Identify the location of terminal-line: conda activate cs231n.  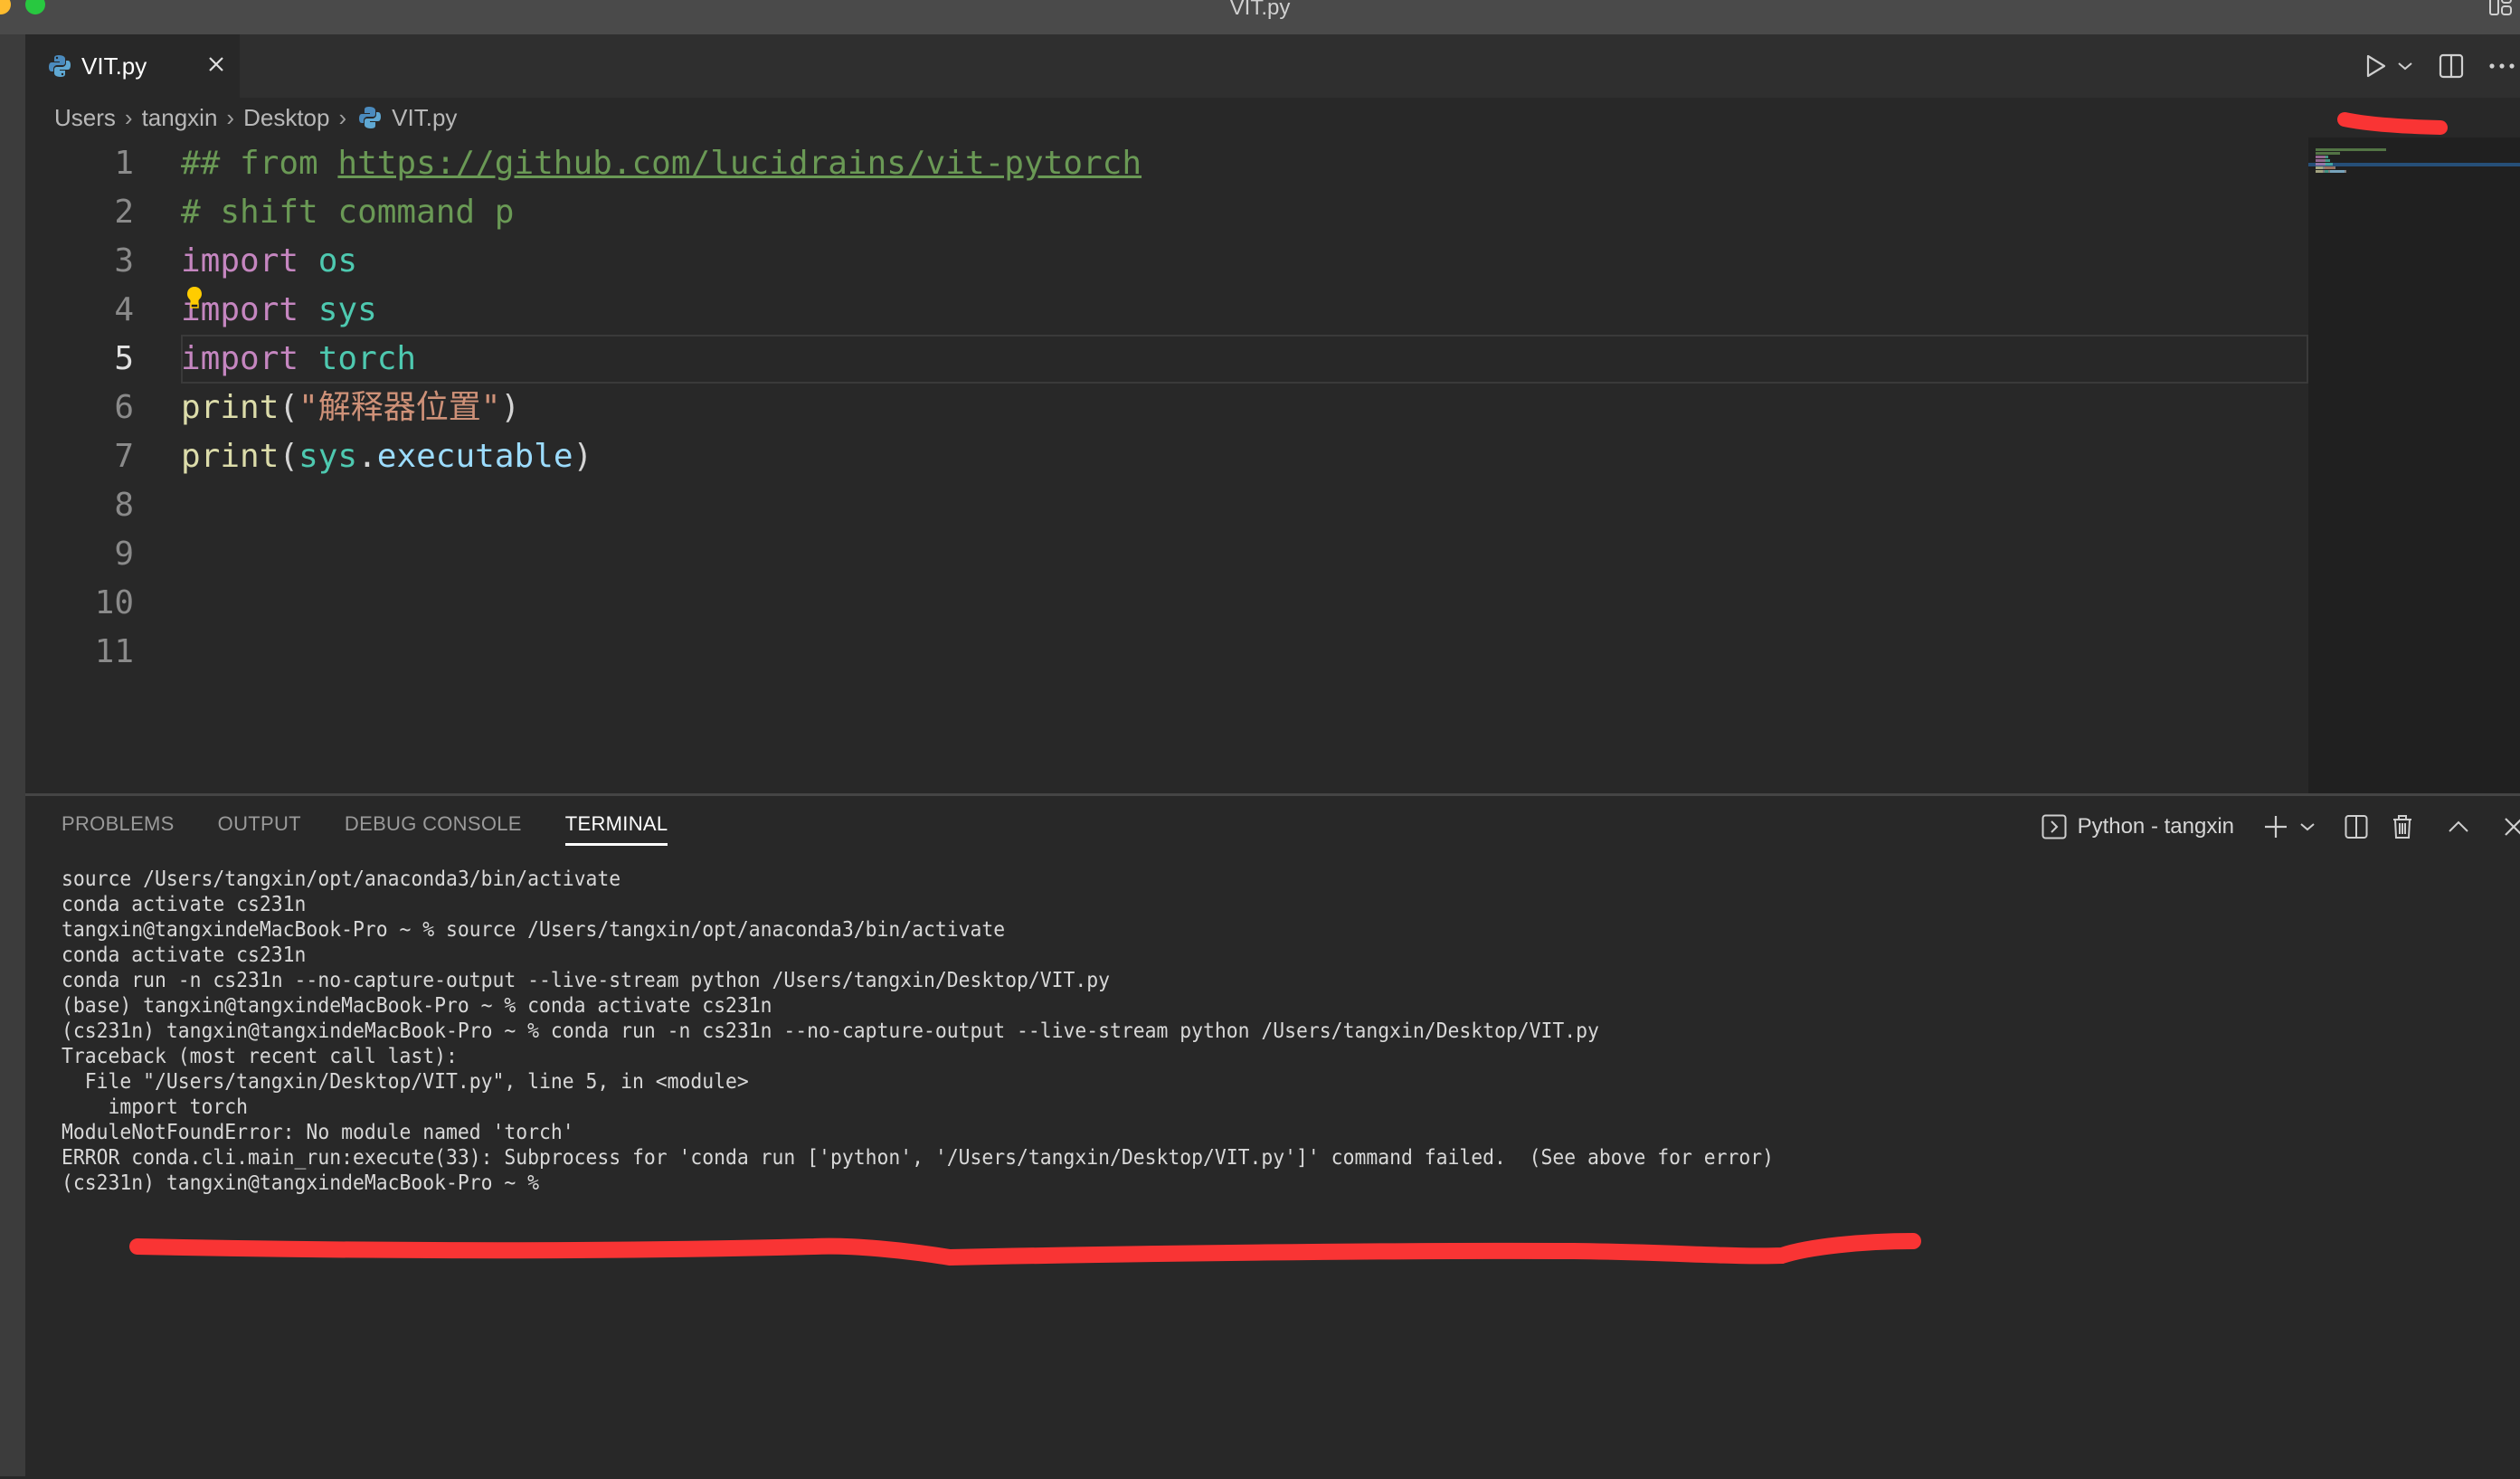
(185, 955).